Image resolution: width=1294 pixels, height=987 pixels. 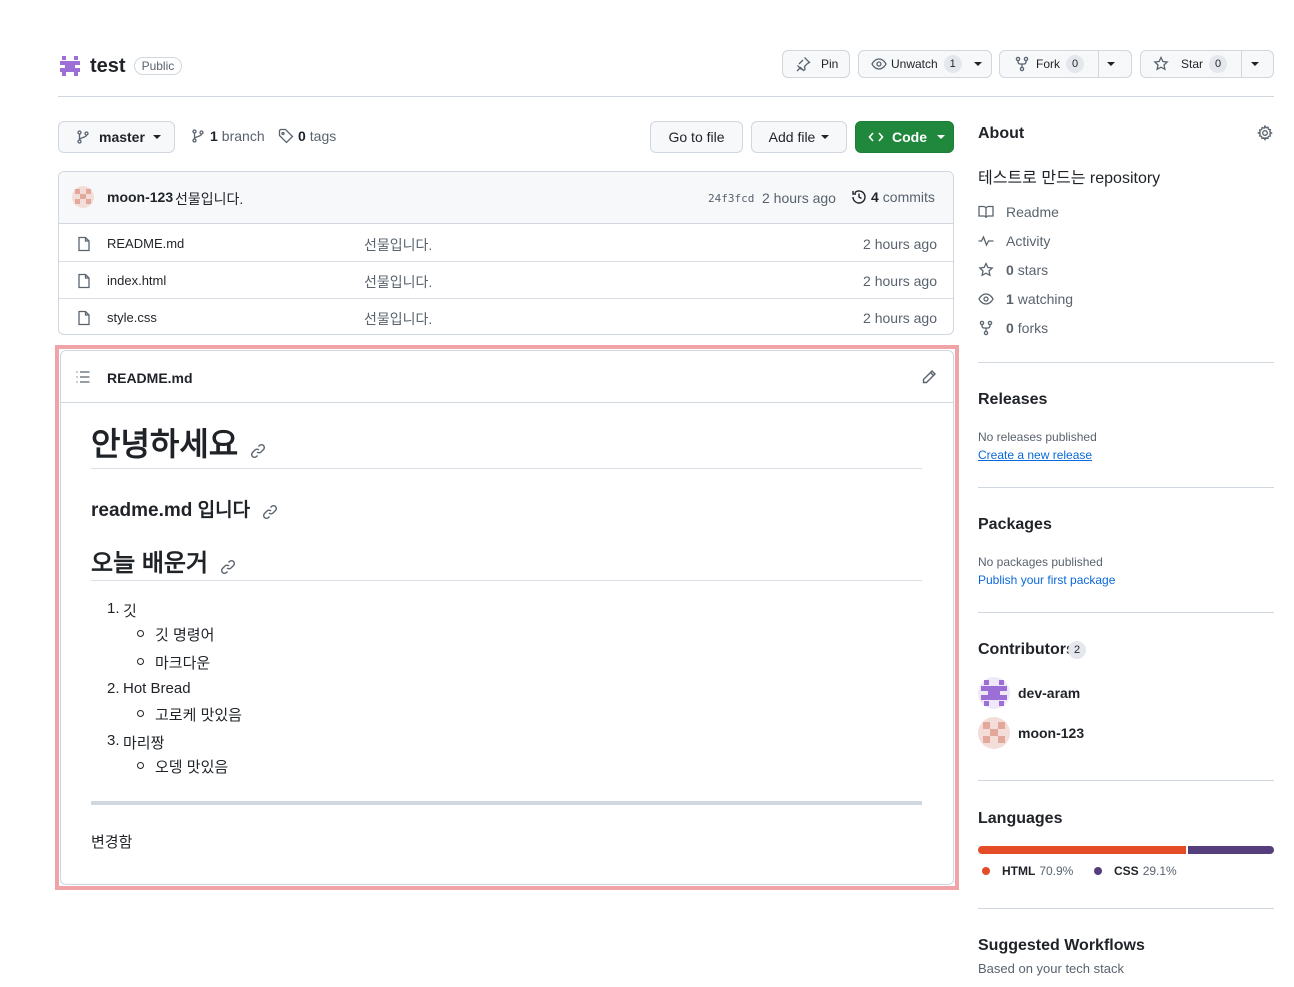 What do you see at coordinates (1026, 650) in the screenshot?
I see `contributors-title: Contributors` at bounding box center [1026, 650].